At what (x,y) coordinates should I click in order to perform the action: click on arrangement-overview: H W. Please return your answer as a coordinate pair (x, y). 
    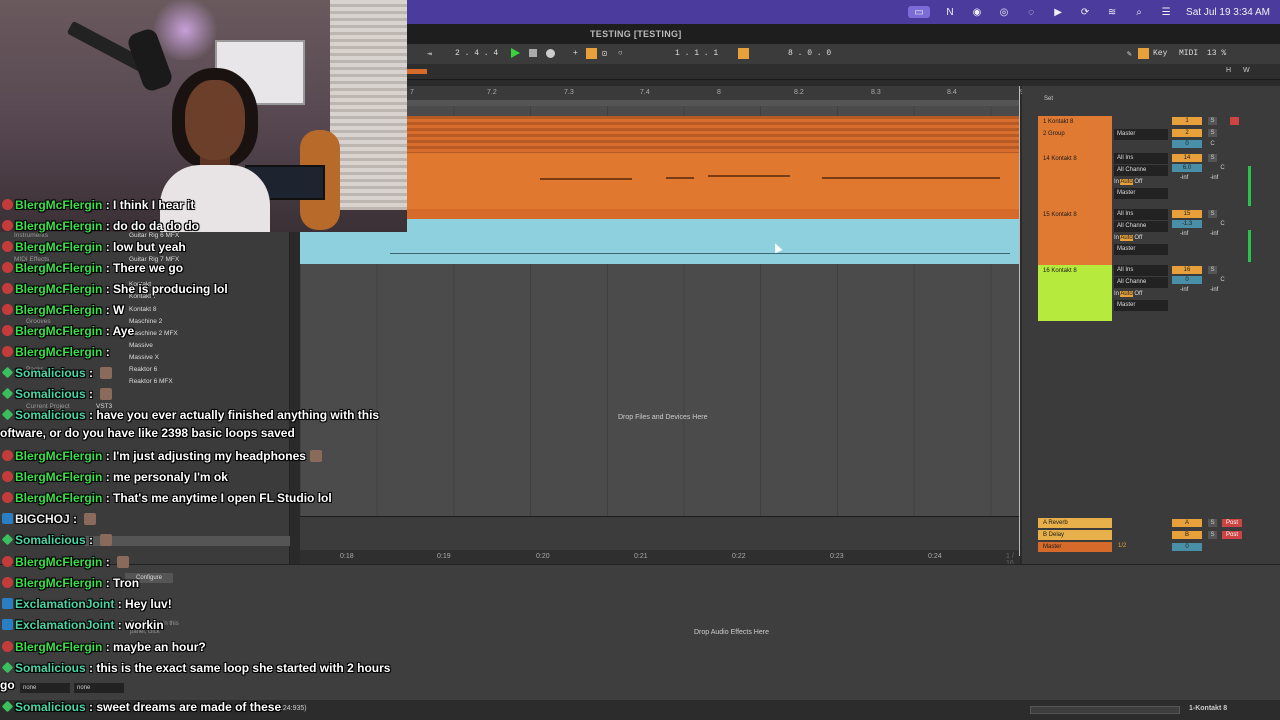
    Looking at the image, I should click on (843, 72).